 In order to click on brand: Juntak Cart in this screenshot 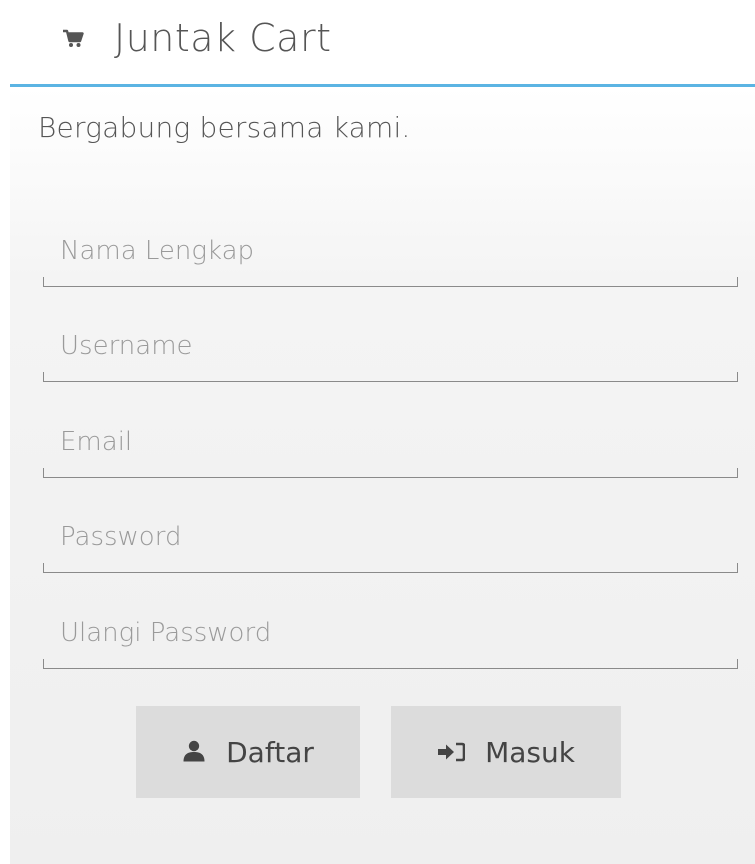, I will do `click(197, 38)`.